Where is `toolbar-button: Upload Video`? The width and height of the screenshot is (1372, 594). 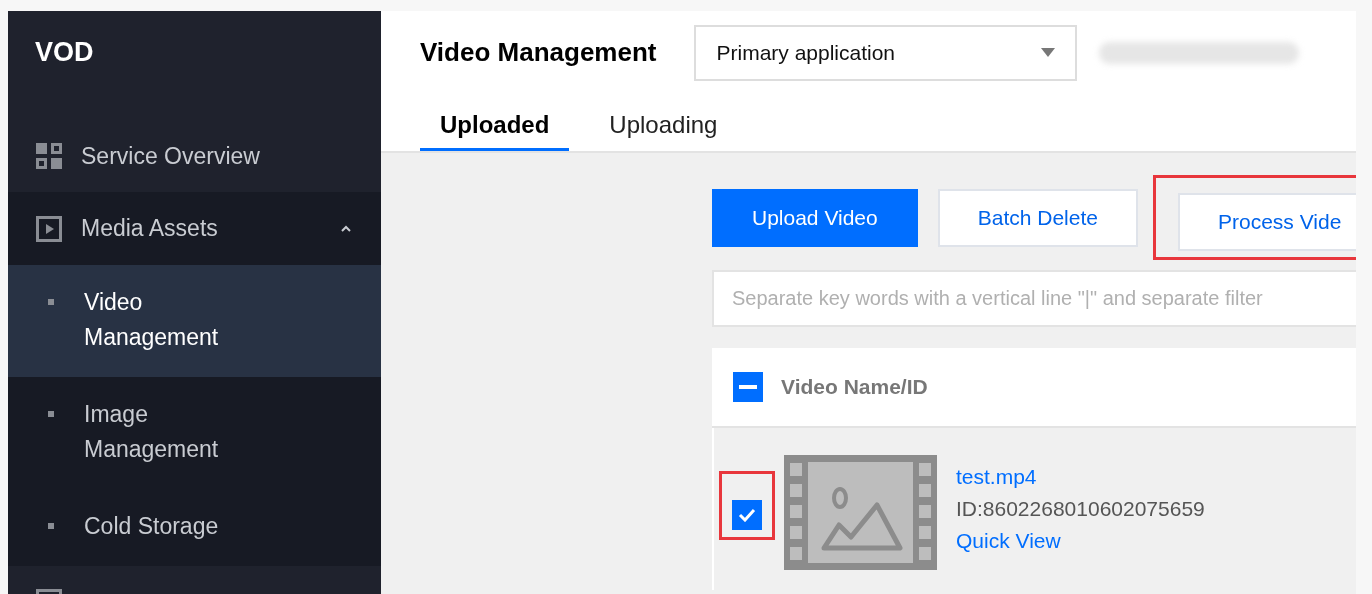
toolbar-button: Upload Video is located at coordinates (815, 217).